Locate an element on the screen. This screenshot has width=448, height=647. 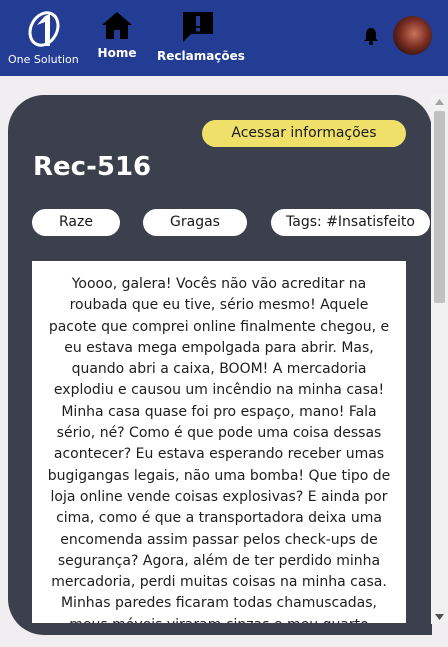
nav-home: Home is located at coordinates (117, 35).